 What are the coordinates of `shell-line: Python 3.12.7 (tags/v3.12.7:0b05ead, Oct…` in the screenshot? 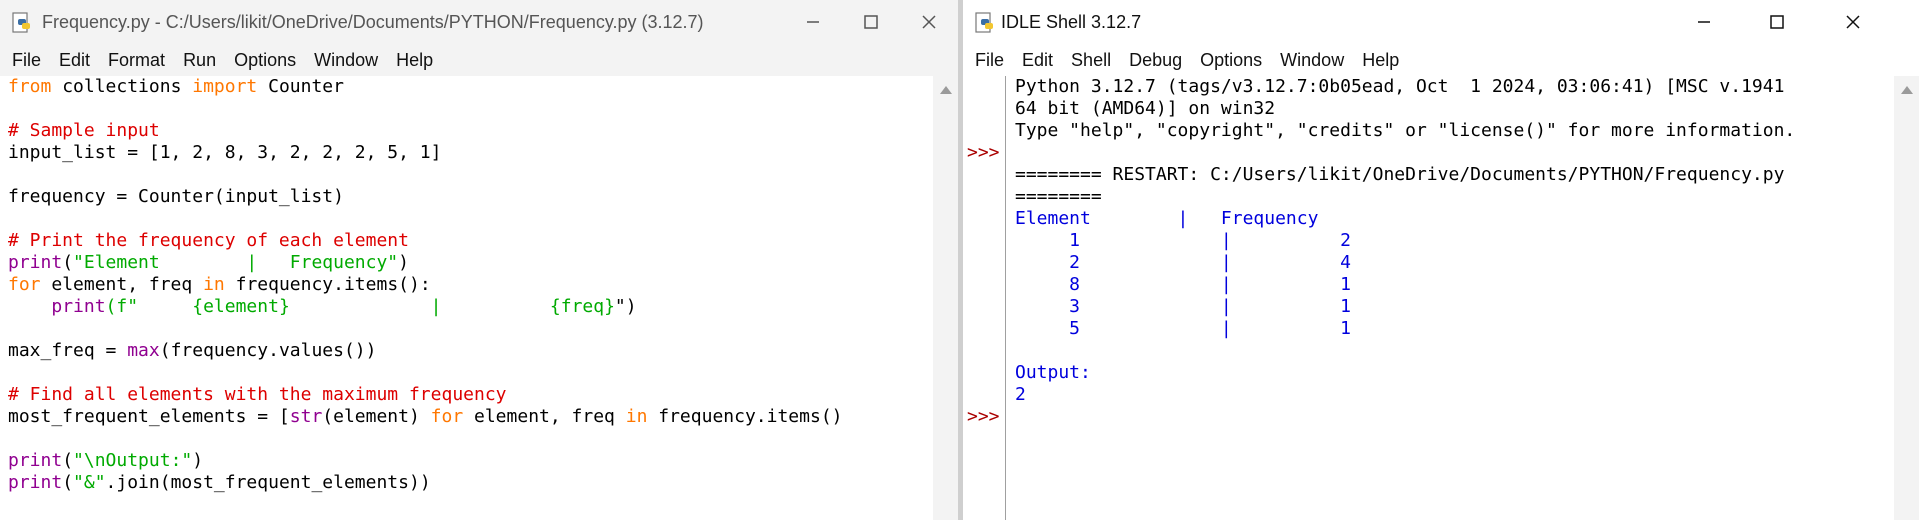 It's located at (1400, 86).